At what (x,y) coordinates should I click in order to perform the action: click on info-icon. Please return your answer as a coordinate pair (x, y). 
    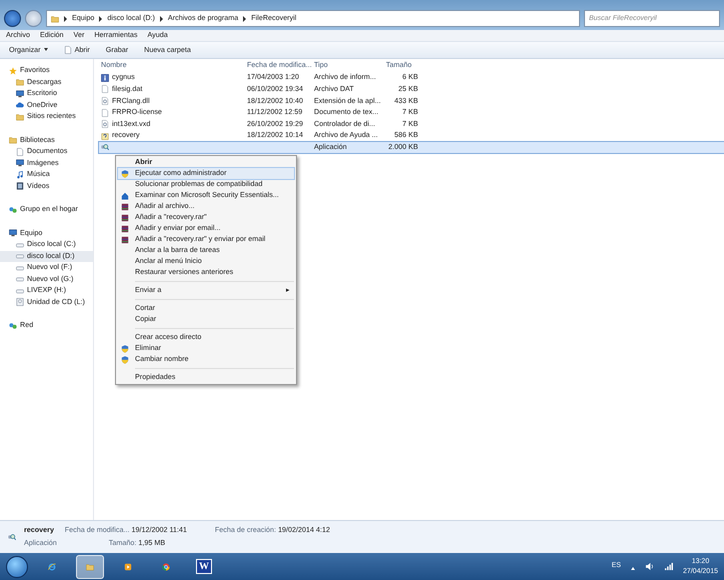
    Looking at the image, I should click on (105, 78).